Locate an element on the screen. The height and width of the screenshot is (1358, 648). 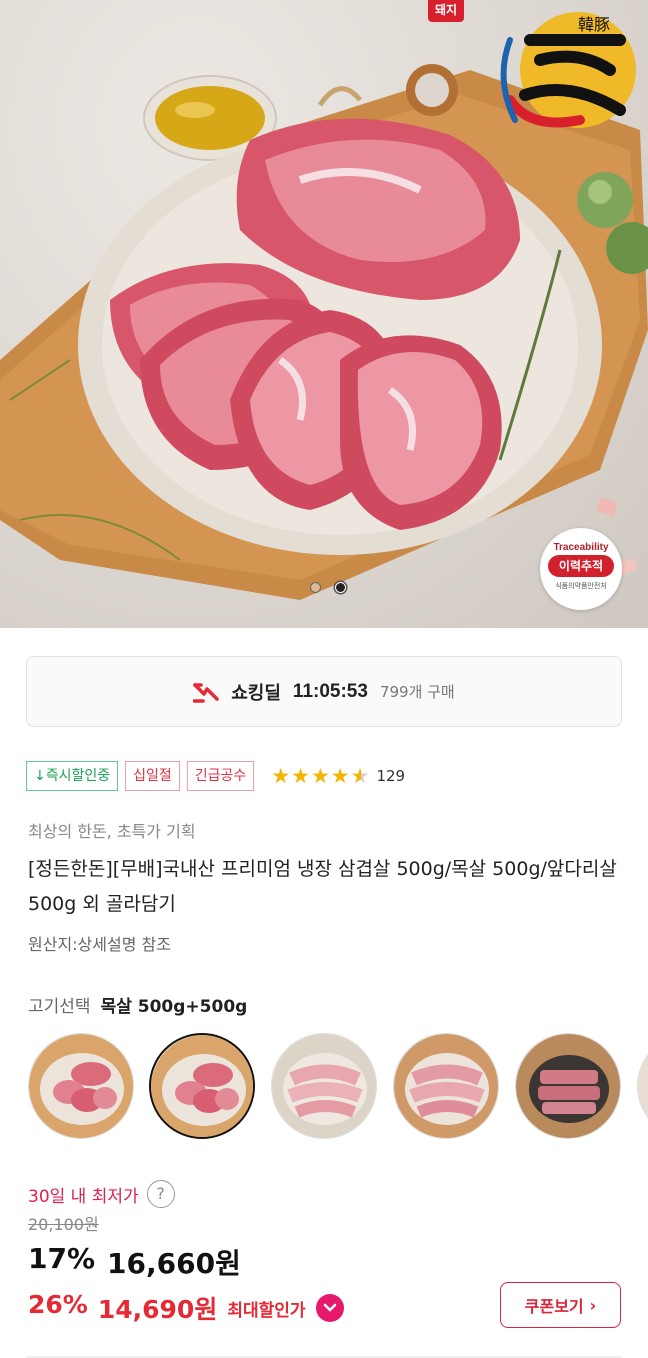
brand-hanja: 韓豚 is located at coordinates (594, 24).